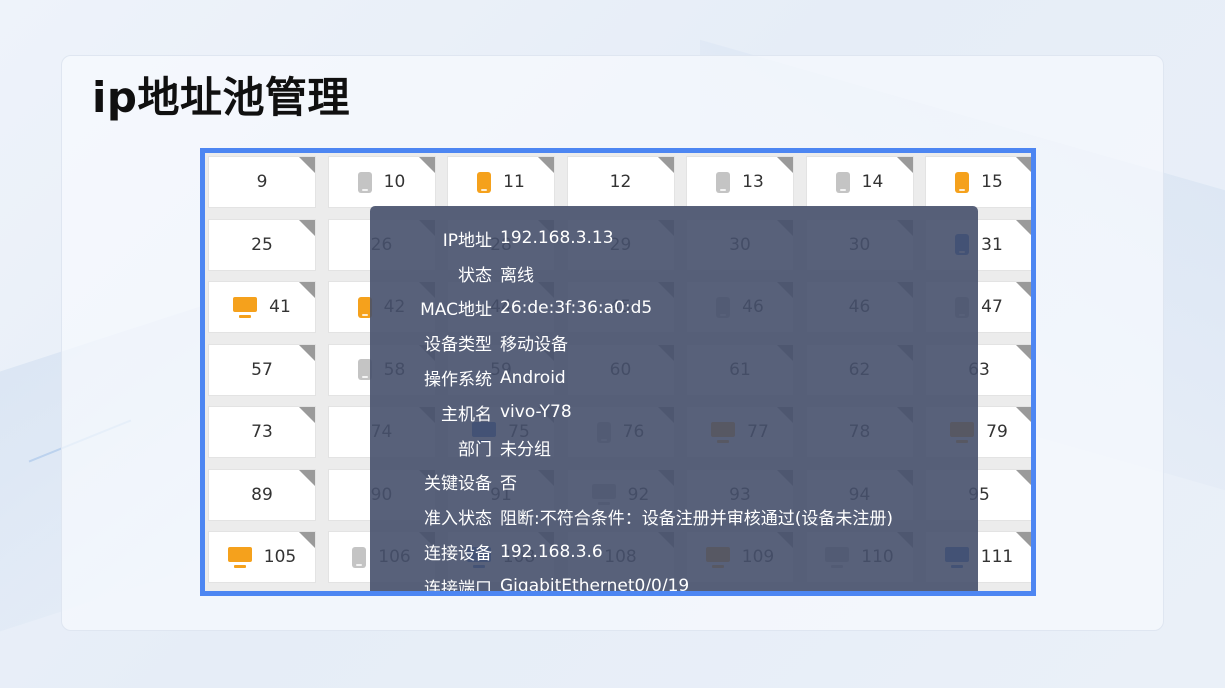  Describe the element at coordinates (992, 307) in the screenshot. I see `ip-cell-number: 47` at that location.